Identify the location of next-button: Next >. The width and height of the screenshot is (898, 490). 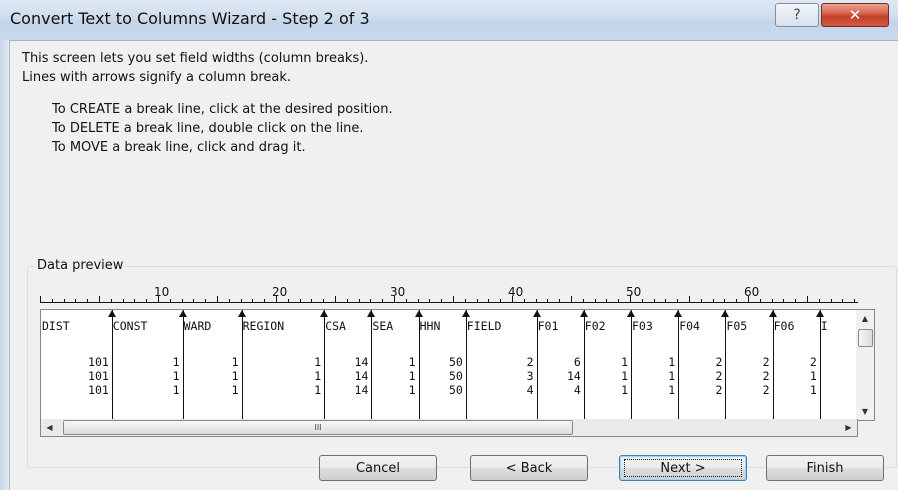
(683, 468).